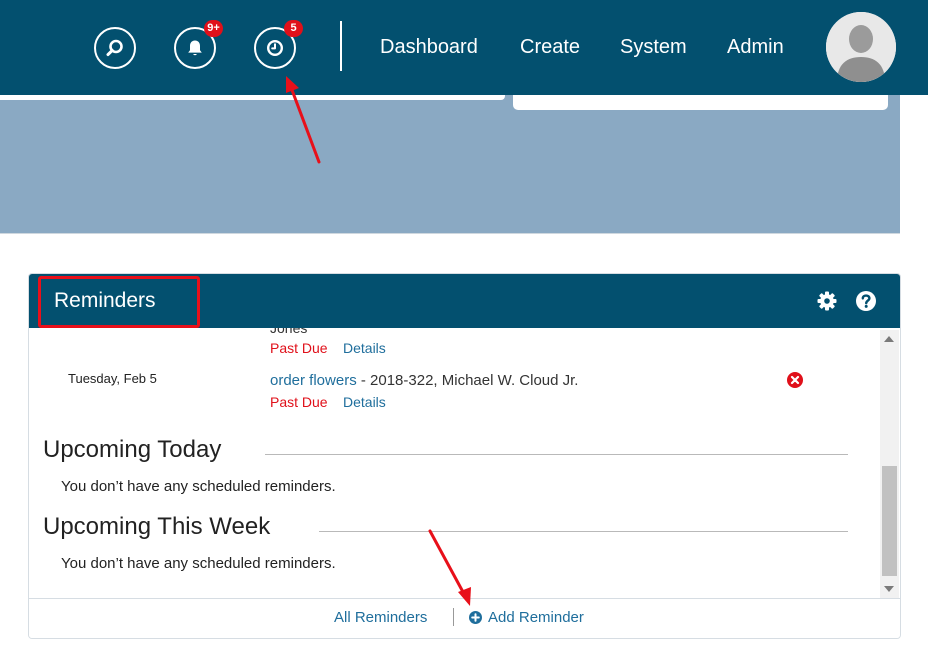 The height and width of the screenshot is (666, 928). Describe the element at coordinates (755, 47) in the screenshot. I see `nav-admin: Admin` at that location.